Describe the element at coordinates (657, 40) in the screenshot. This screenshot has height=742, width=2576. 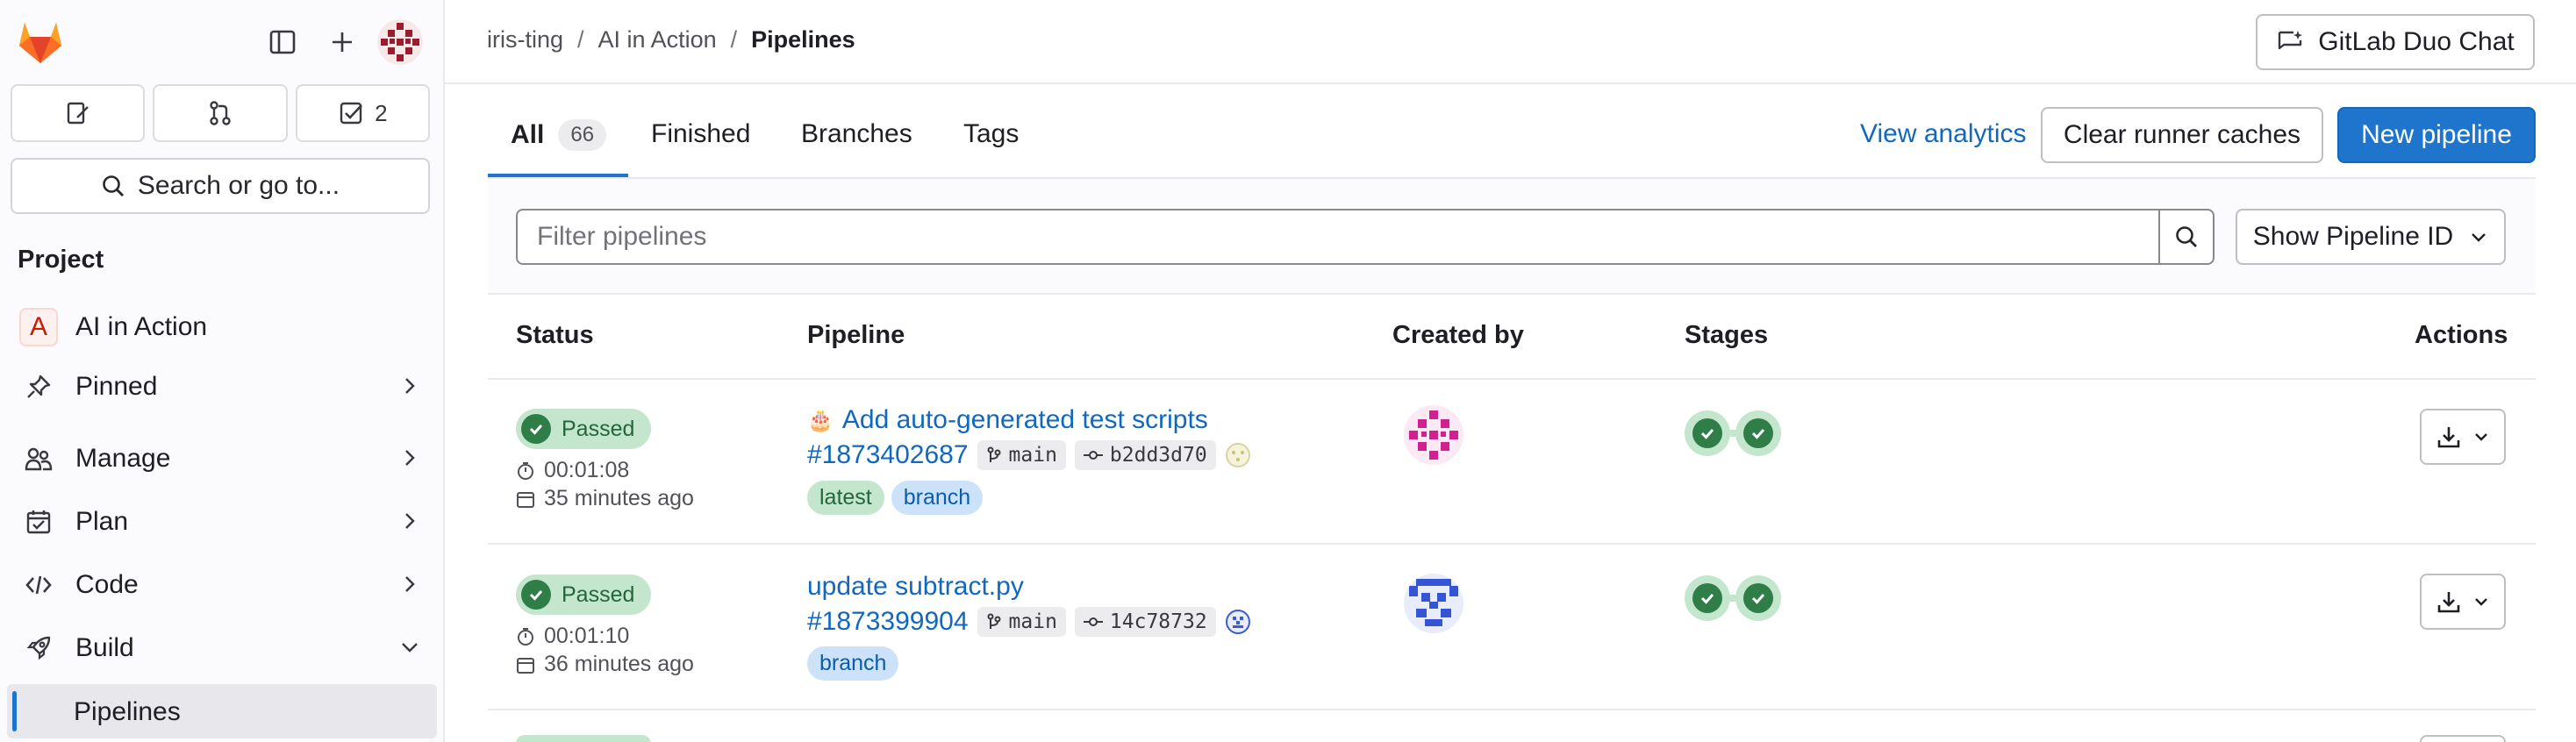
I see `breadcrumb-item: AI in Action` at that location.